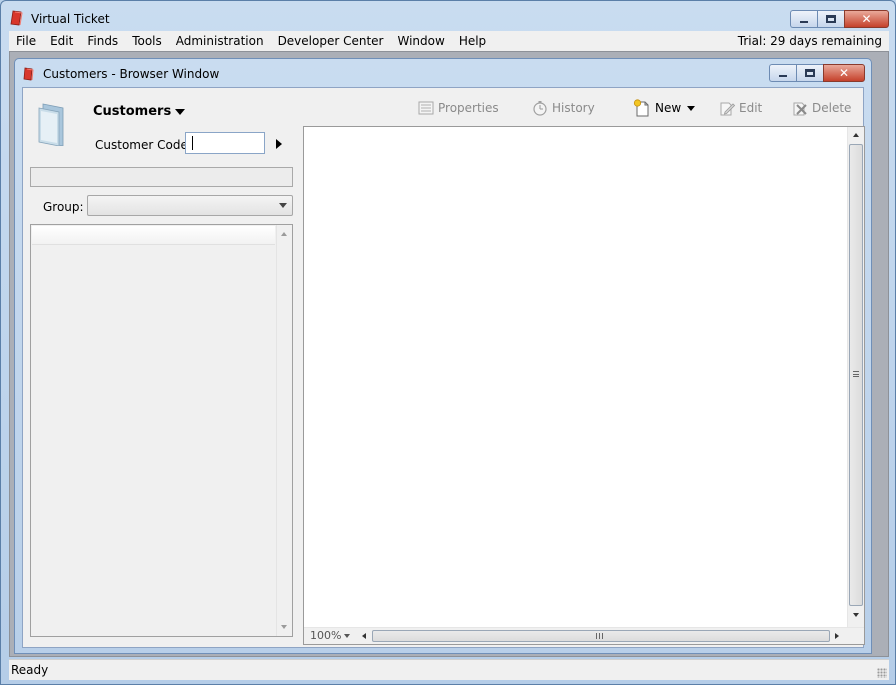 Image resolution: width=896 pixels, height=685 pixels. What do you see at coordinates (225, 143) in the screenshot?
I see `customer-code-input` at bounding box center [225, 143].